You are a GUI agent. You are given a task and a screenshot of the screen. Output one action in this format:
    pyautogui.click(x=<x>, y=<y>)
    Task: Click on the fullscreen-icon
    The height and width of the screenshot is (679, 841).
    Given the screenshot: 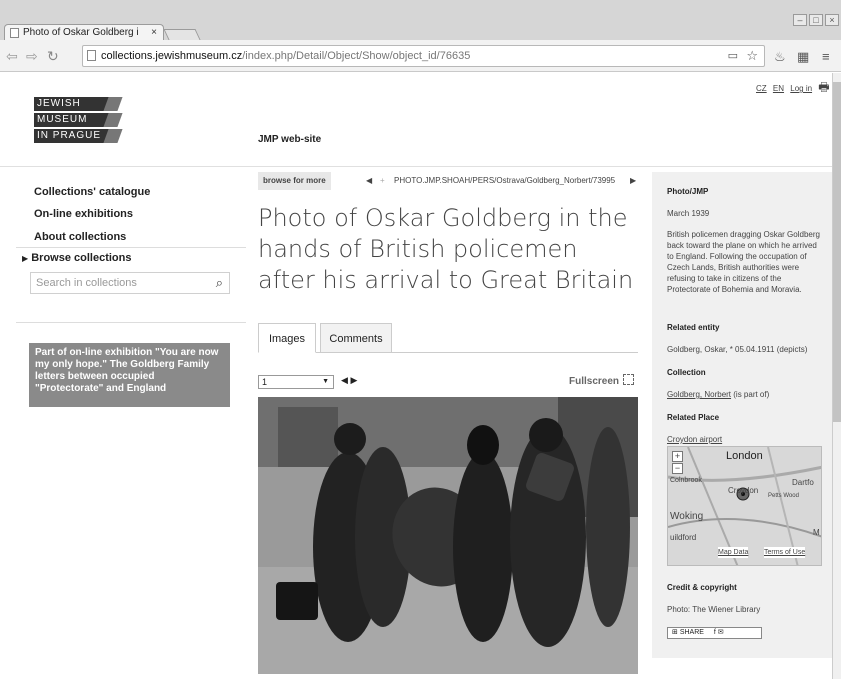 What is the action you would take?
    pyautogui.click(x=628, y=379)
    